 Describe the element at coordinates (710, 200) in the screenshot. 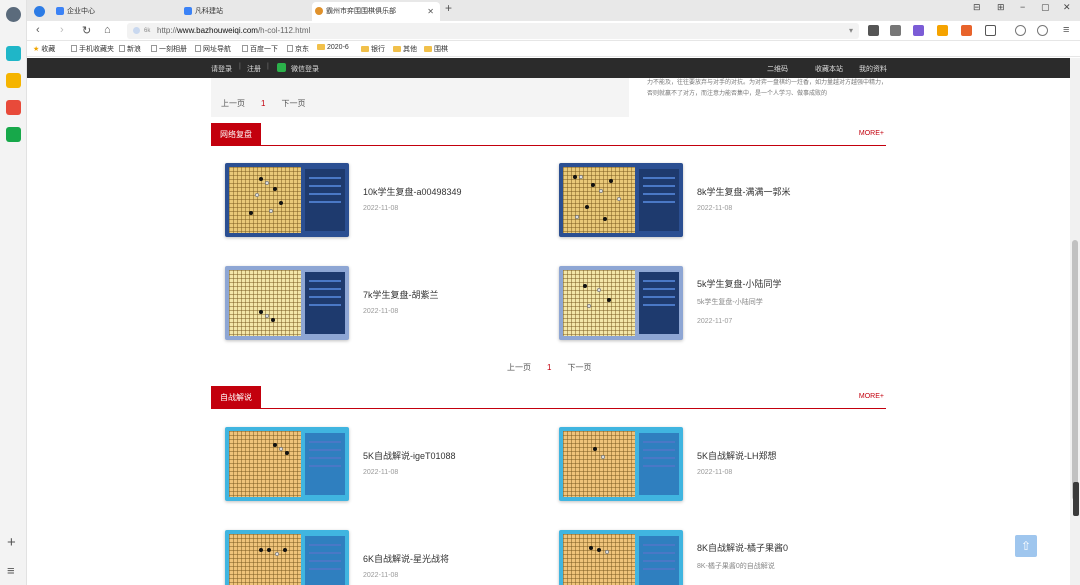

I see `list-item: 8k学生复盘-满满一郭米 2022-11-08` at that location.